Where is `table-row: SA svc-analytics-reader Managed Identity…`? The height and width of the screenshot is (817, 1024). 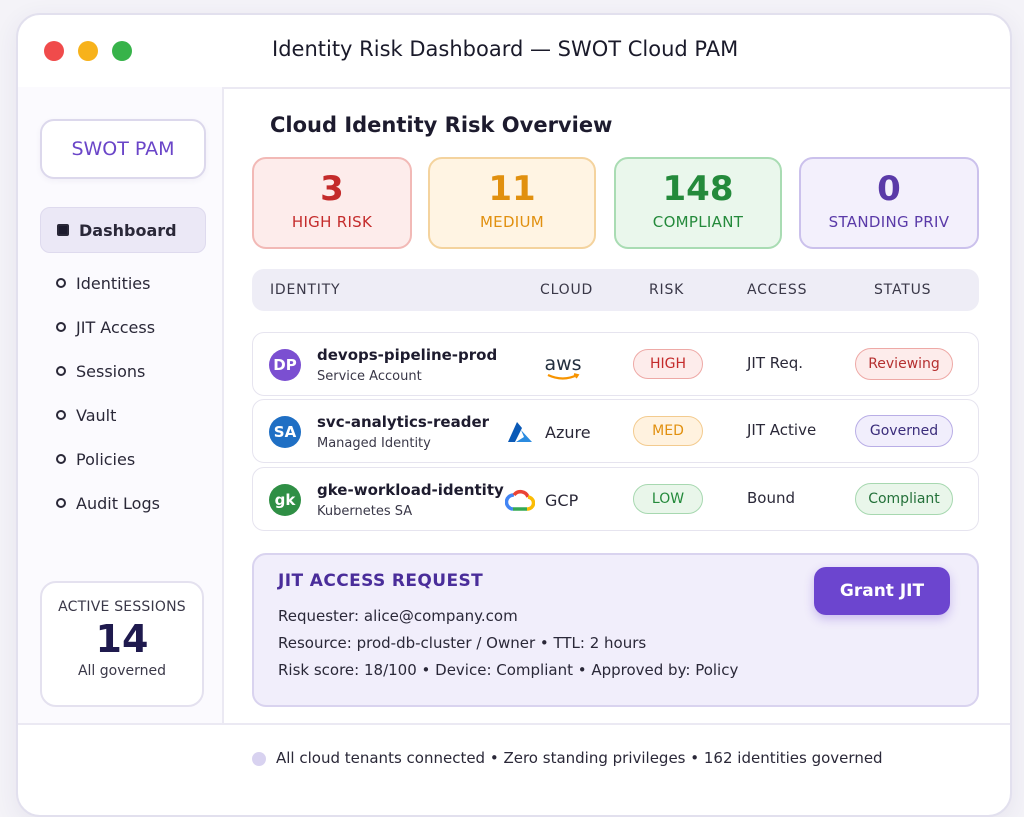 table-row: SA svc-analytics-reader Managed Identity… is located at coordinates (615, 431).